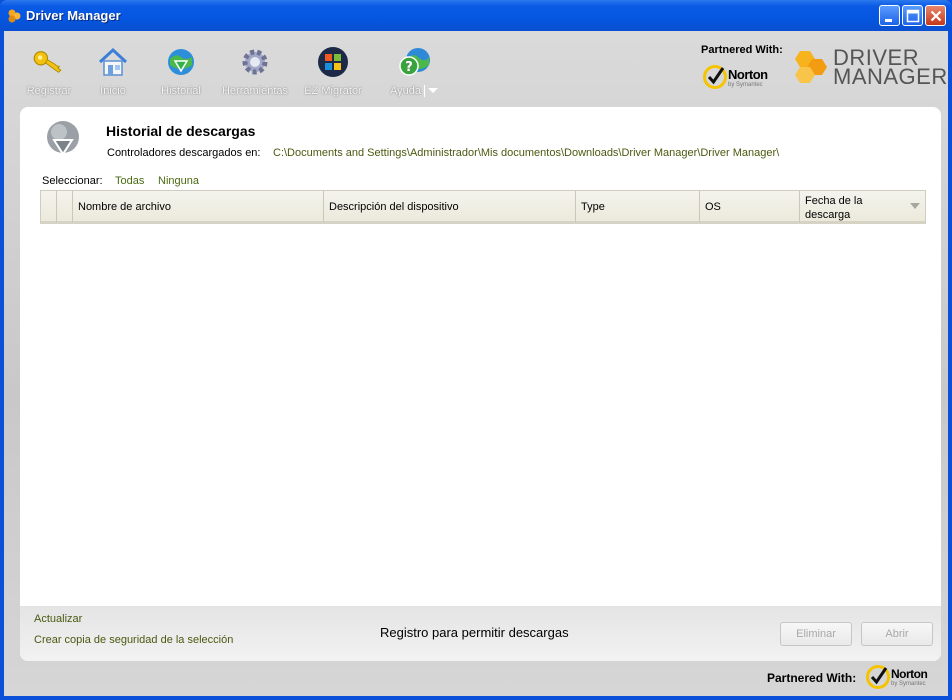 The height and width of the screenshot is (700, 952). What do you see at coordinates (133, 640) in the screenshot?
I see `backup-selection-link: Crear copia de seguridad de la selección` at bounding box center [133, 640].